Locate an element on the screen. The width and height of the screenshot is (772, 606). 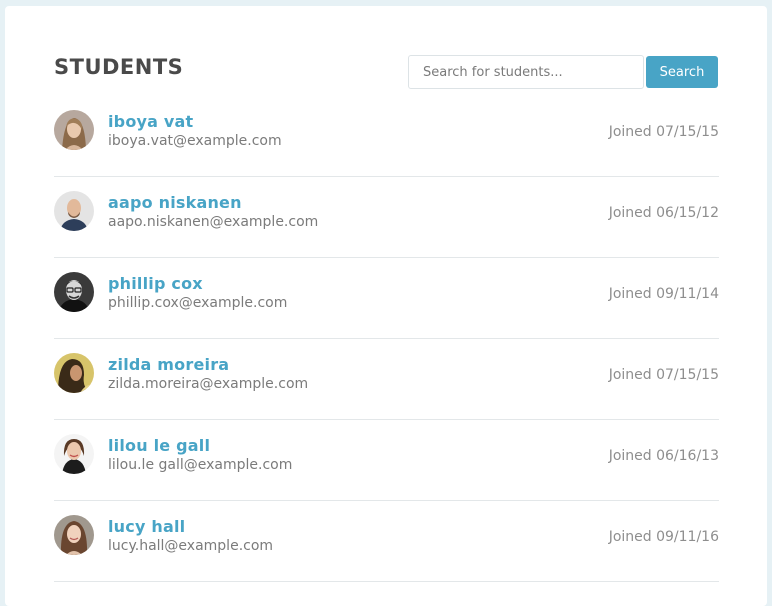
students-header: STUDENTS Search is located at coordinates (386, 72).